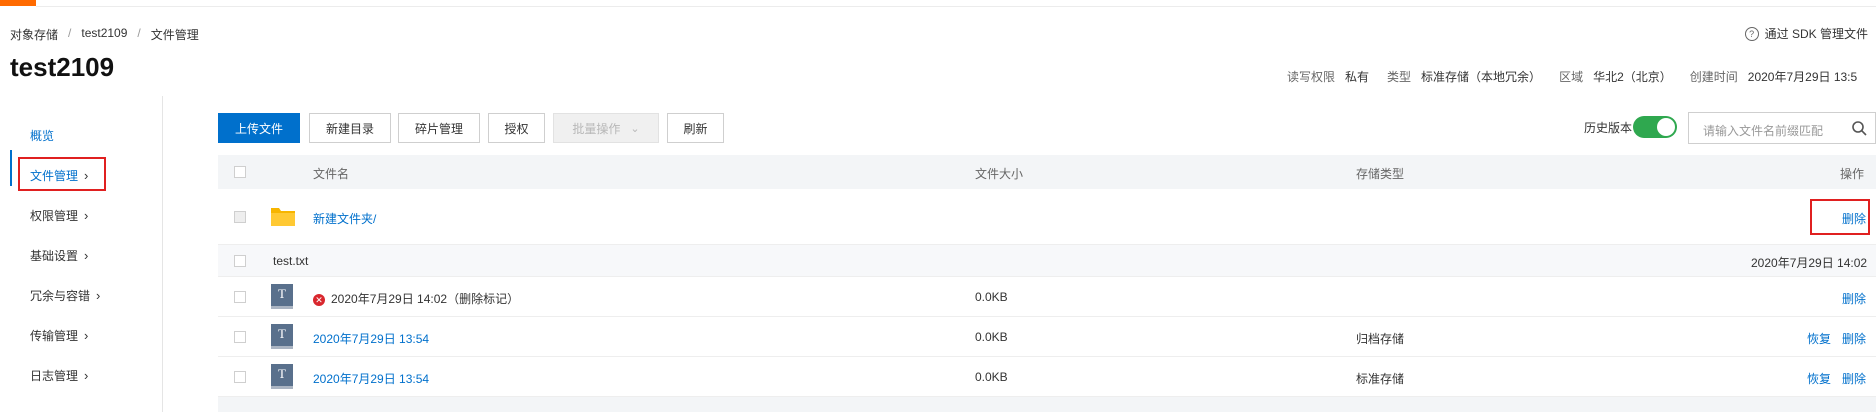  Describe the element at coordinates (18, 3) in the screenshot. I see `brand-accent-bar` at that location.